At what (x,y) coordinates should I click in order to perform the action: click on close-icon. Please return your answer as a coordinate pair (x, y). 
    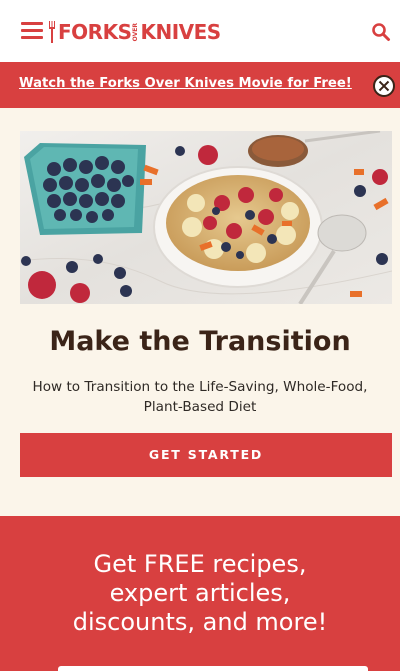
    Looking at the image, I should click on (384, 86).